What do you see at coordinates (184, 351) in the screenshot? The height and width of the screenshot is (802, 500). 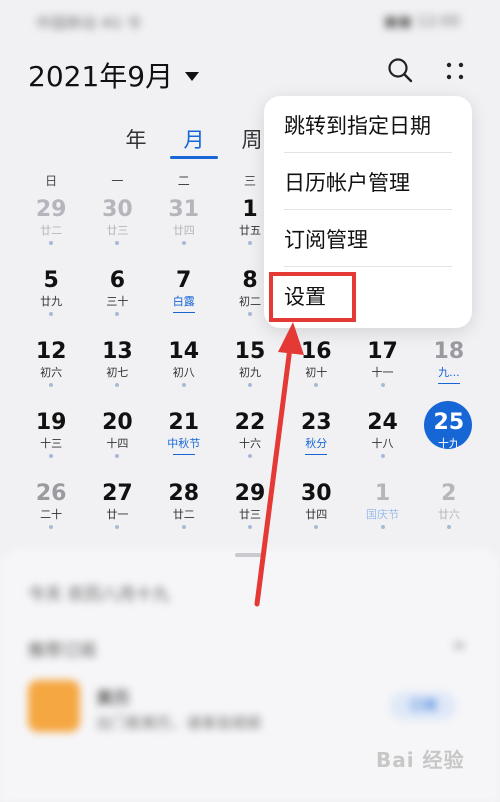 I see `day-number: 14` at bounding box center [184, 351].